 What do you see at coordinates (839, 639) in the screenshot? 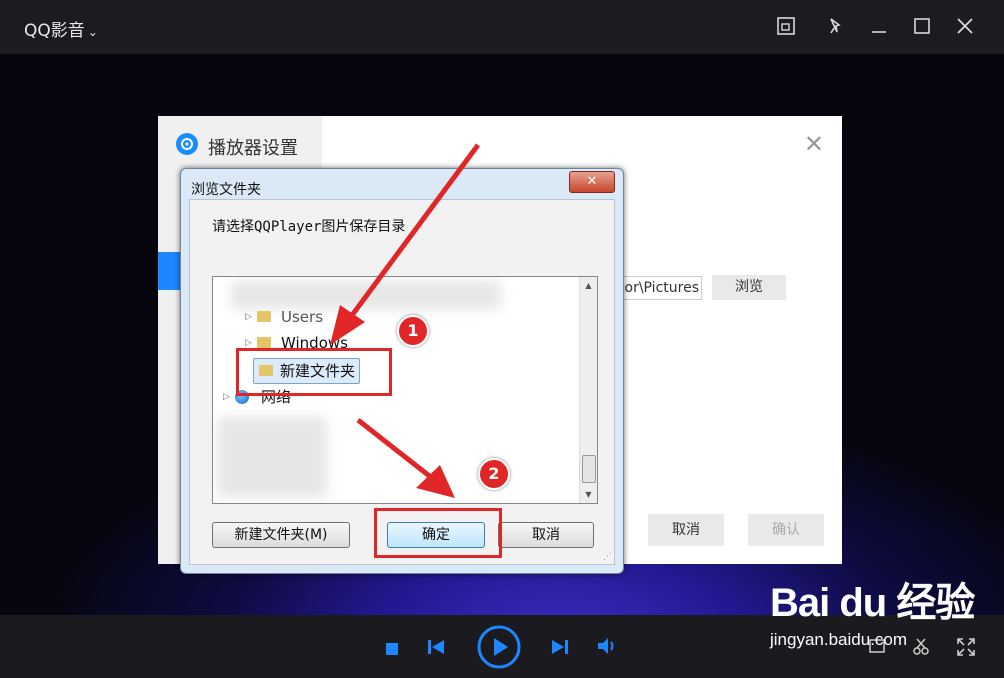
I see `watermark-url: jingyan.baidu.com` at bounding box center [839, 639].